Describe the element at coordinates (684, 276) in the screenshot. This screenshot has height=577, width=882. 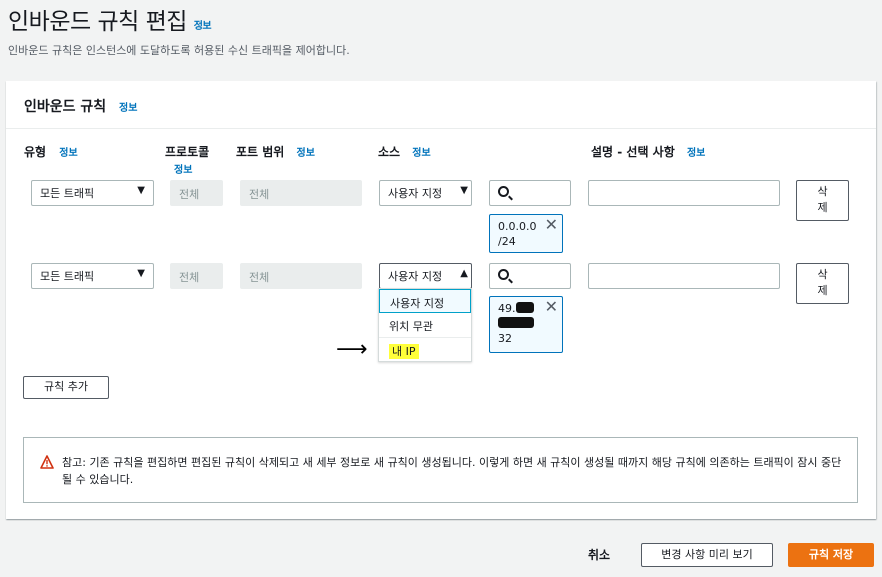
I see `rule-2-description-input` at that location.